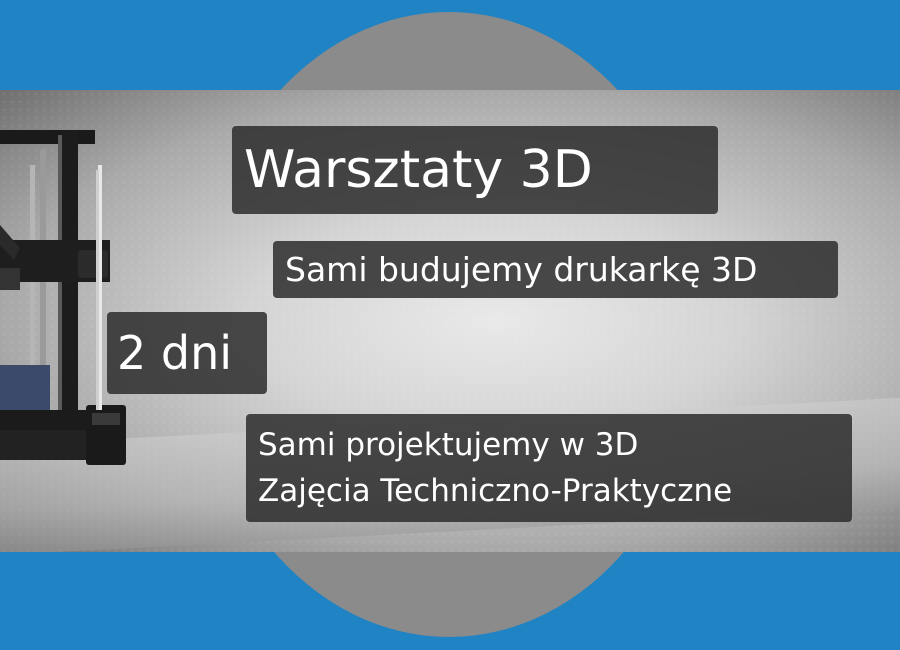 Image resolution: width=900 pixels, height=650 pixels. I want to click on duration-label: 2 dni, so click(187, 353).